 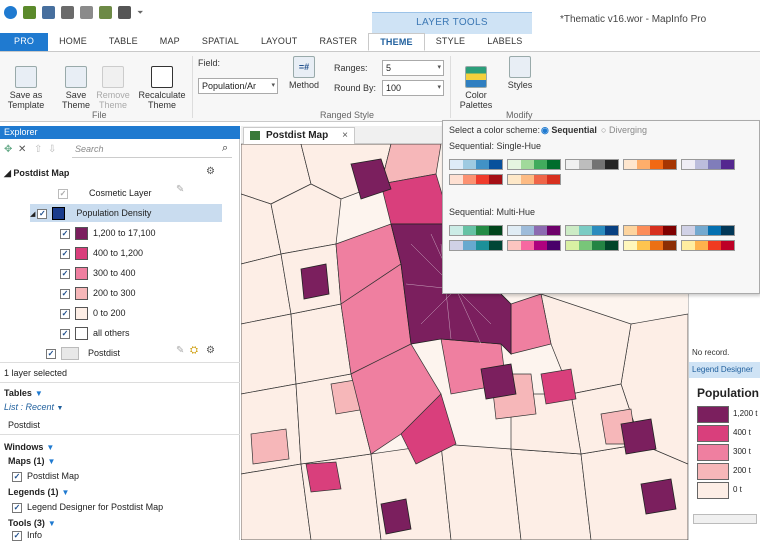 What do you see at coordinates (194, 350) in the screenshot?
I see `selectable-icon: ⛭` at bounding box center [194, 350].